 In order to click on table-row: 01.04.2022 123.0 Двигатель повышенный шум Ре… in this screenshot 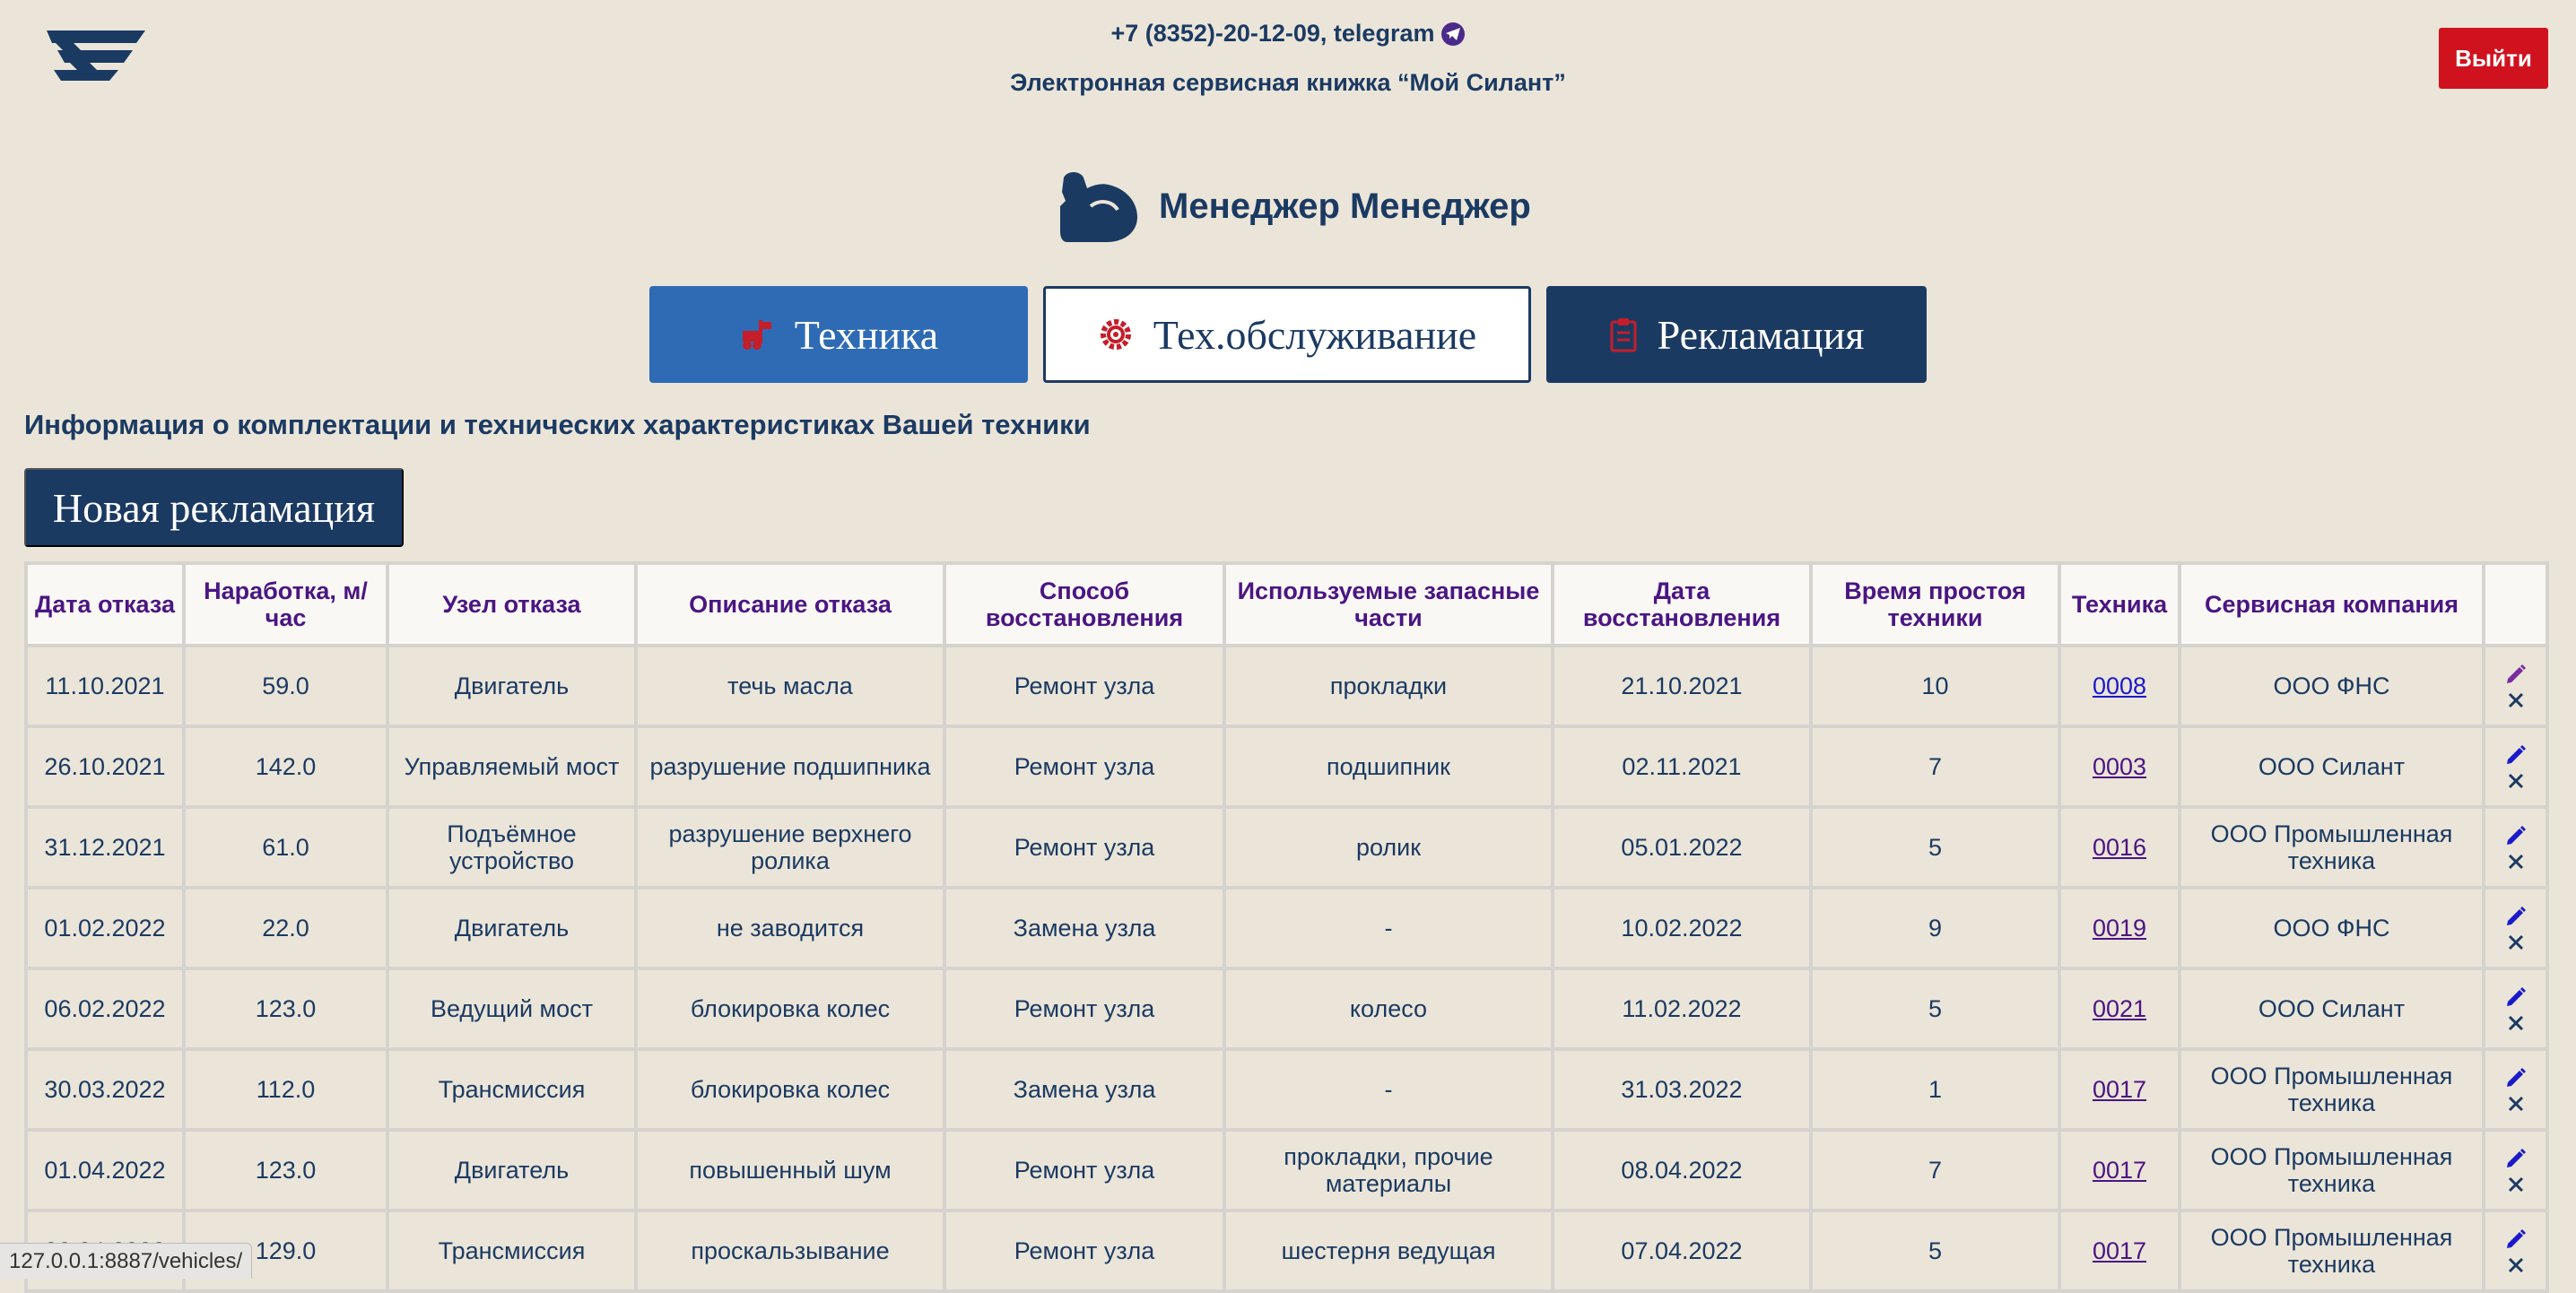, I will do `click(1286, 1170)`.